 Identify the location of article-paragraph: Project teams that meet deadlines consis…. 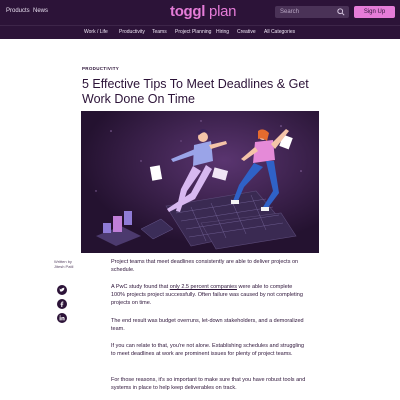
(205, 266).